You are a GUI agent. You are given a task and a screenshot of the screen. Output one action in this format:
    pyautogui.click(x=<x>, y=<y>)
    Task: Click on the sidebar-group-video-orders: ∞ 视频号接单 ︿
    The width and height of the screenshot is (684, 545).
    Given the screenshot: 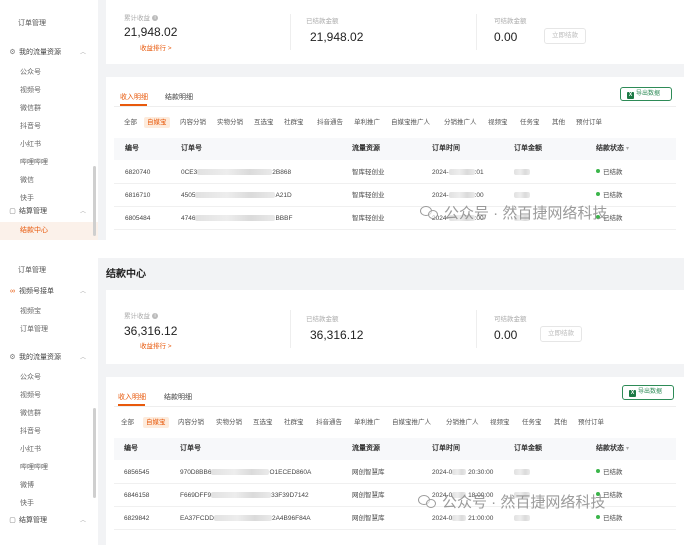 What is the action you would take?
    pyautogui.click(x=49, y=292)
    